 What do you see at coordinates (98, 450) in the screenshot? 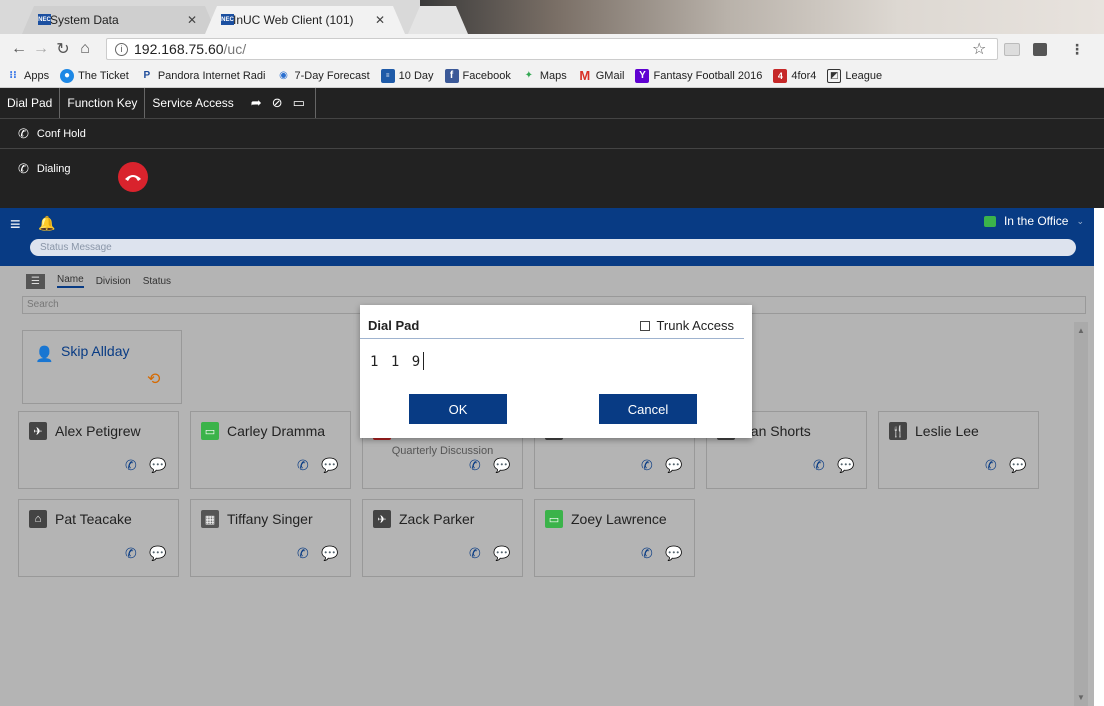
I see `contact-card: ✈ Alex Petigrew ✆ 💬` at bounding box center [98, 450].